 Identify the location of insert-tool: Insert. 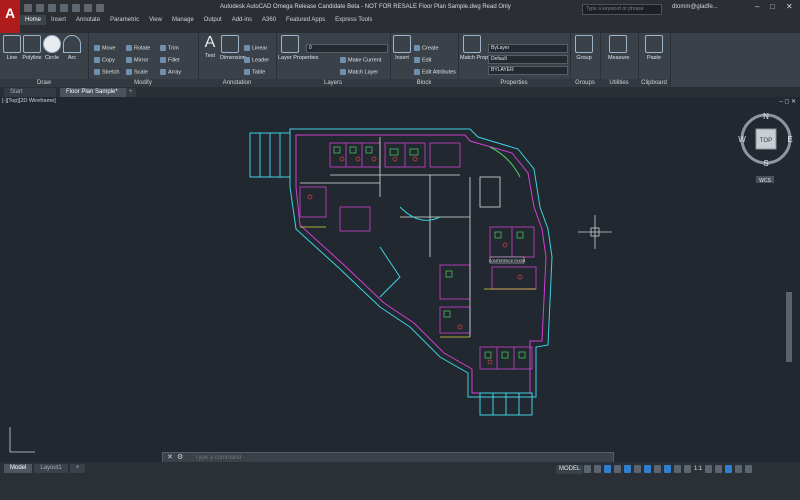
(402, 48).